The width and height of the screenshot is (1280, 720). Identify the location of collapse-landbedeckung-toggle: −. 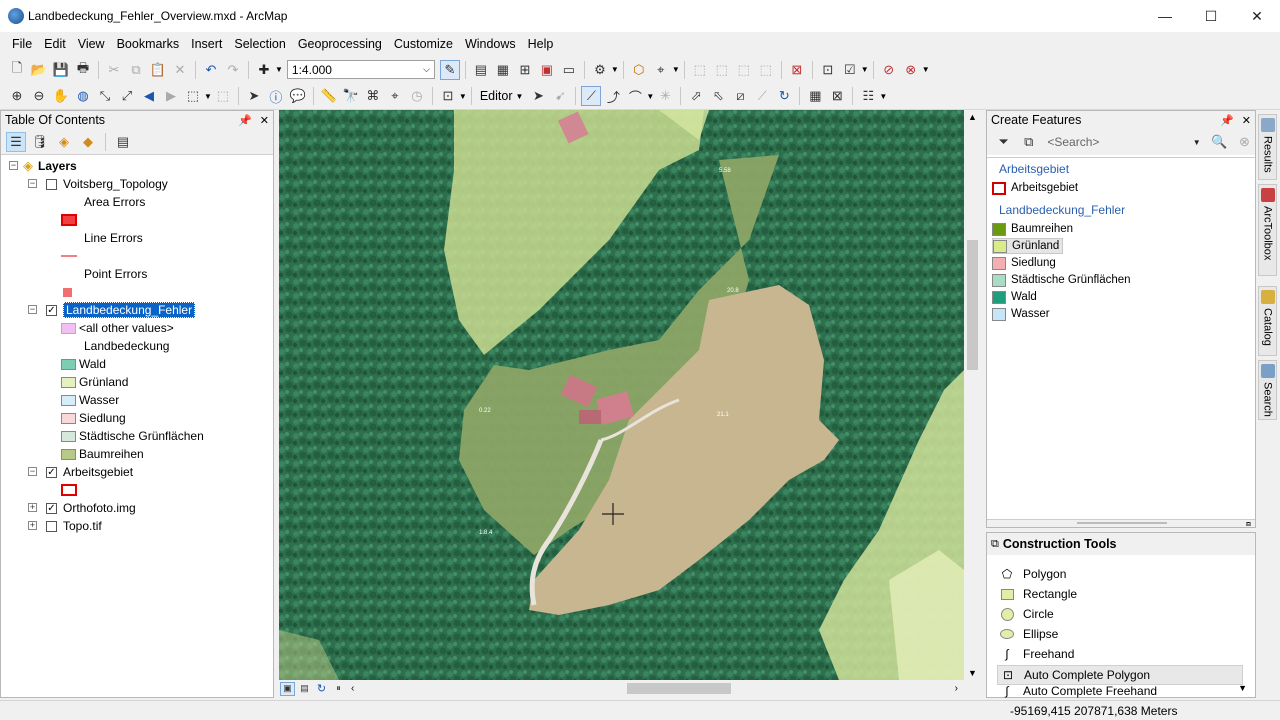
(32, 309).